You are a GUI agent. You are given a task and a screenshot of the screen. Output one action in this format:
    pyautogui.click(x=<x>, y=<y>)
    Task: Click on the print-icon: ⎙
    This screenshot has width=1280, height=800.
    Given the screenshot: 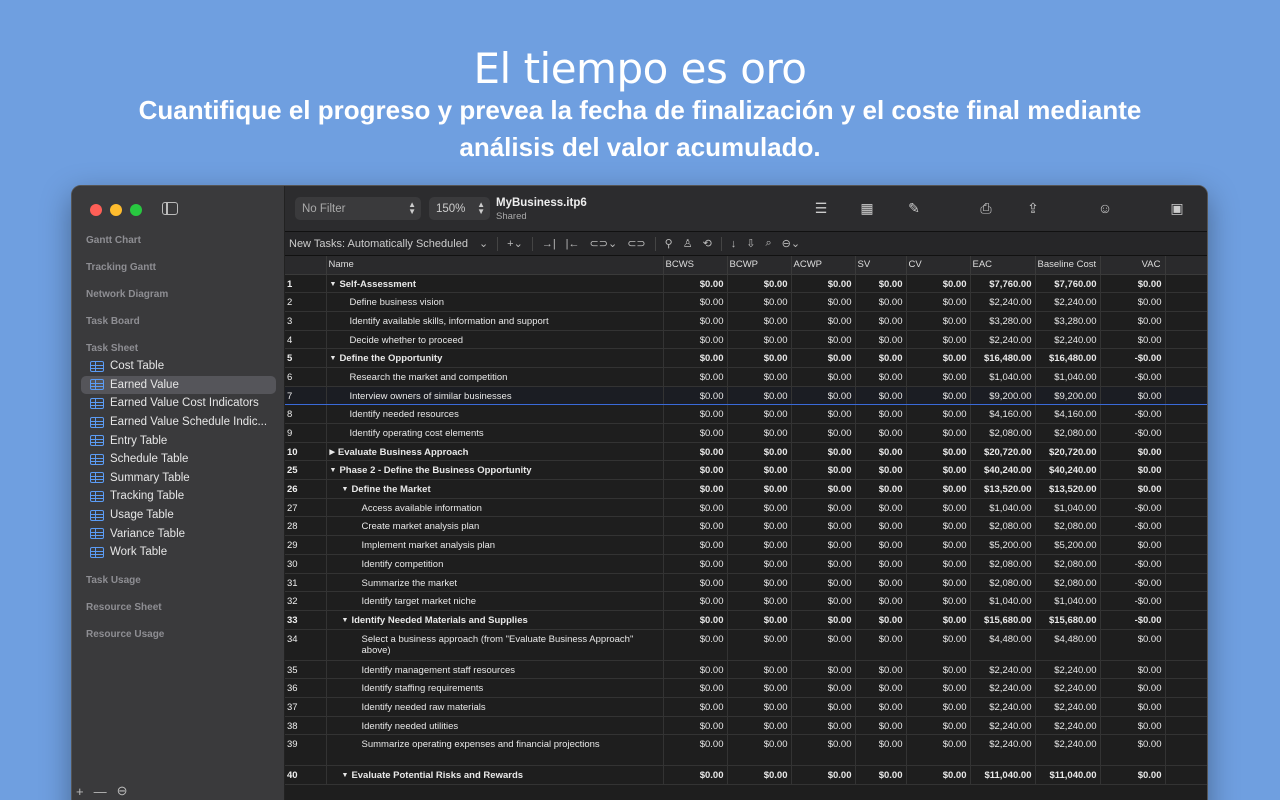 What is the action you would take?
    pyautogui.click(x=986, y=208)
    